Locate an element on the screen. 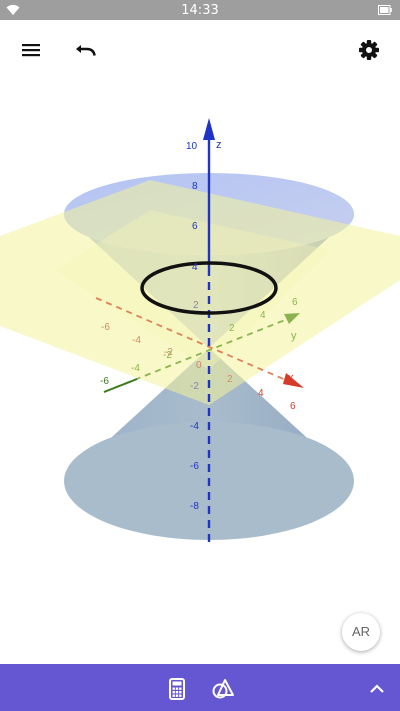 Image resolution: width=400 pixels, height=711 pixels. y-tick-label: 6 is located at coordinates (295, 302).